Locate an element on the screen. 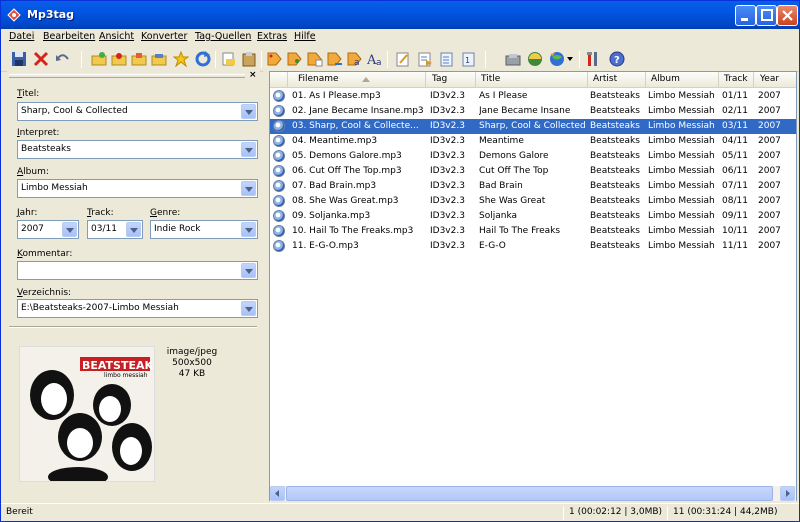  status-selection: 1 (00:02:12 | 3,0MB) is located at coordinates (616, 512).